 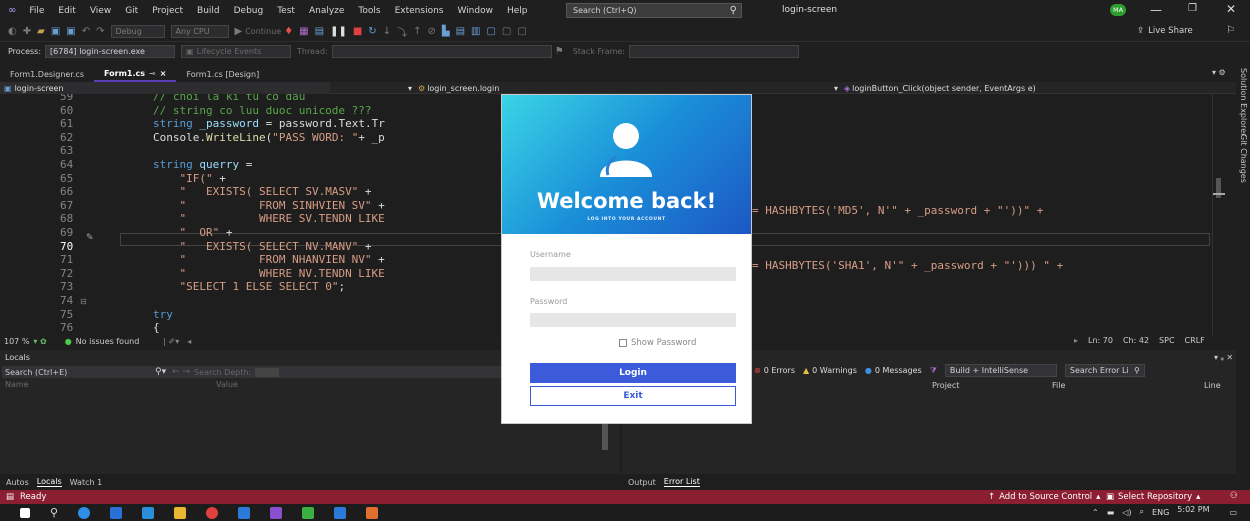 I want to click on redo-icon: ↷, so click(x=100, y=31).